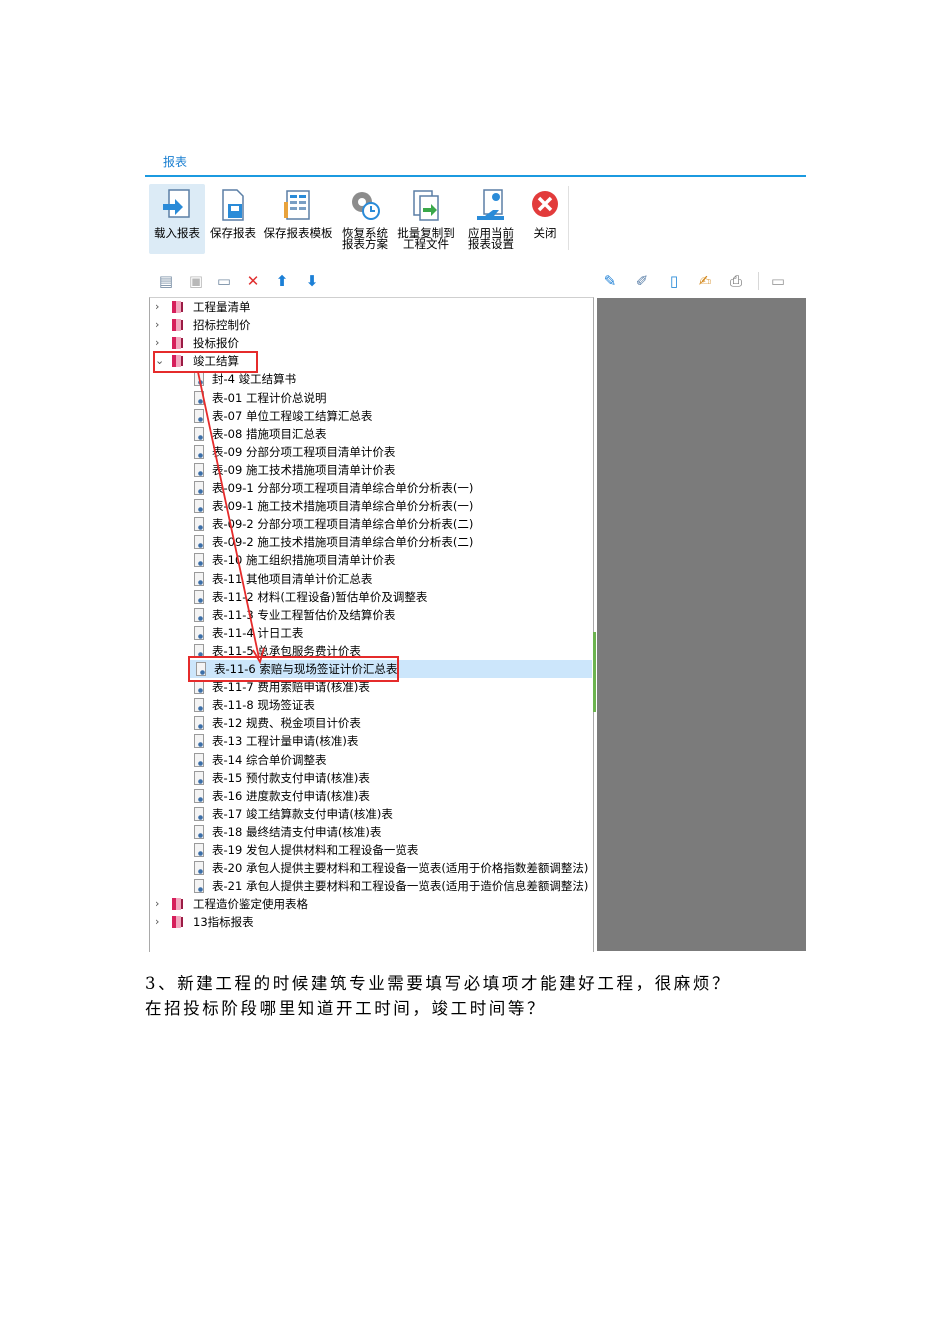  Describe the element at coordinates (438, 983) in the screenshot. I see `note-line-1: 3、新建工程的时候建筑专业需要填写必填项才能建好工程，很麻烦？` at that location.